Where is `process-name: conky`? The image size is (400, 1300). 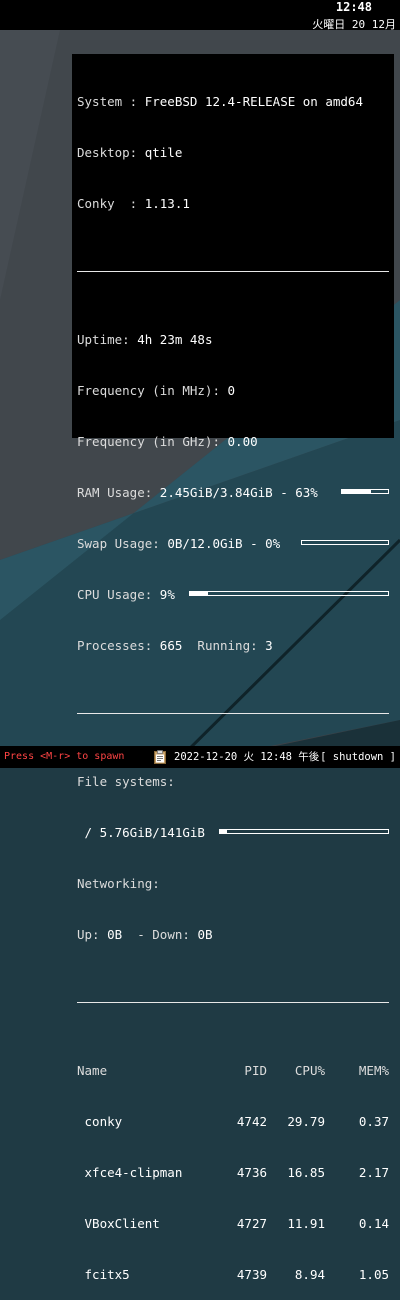 process-name: conky is located at coordinates (100, 1121).